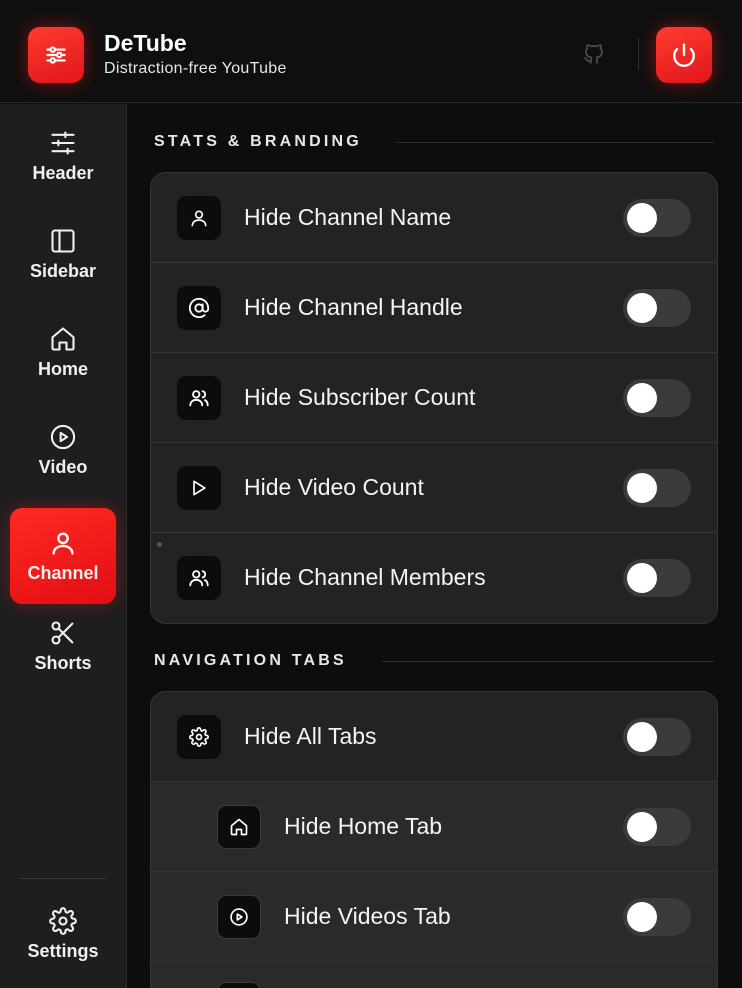 Image resolution: width=742 pixels, height=988 pixels. What do you see at coordinates (63, 241) in the screenshot?
I see `sidebar-panel-icon` at bounding box center [63, 241].